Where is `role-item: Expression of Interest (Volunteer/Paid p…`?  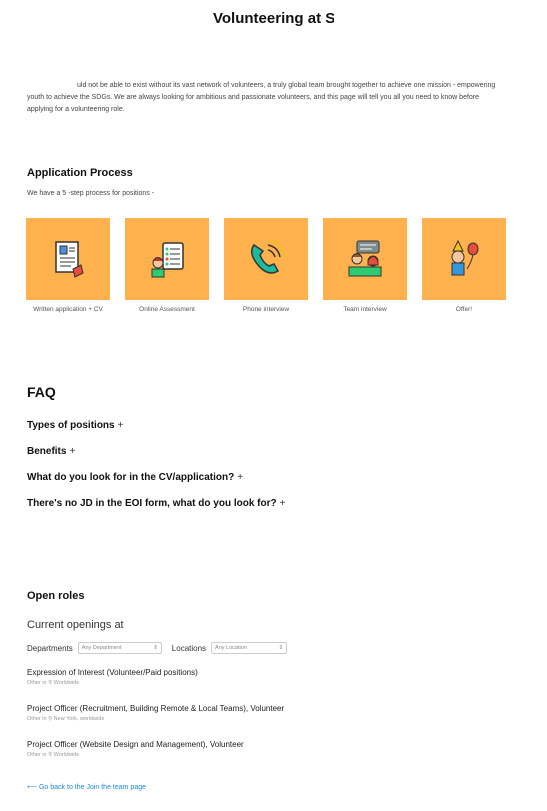 role-item: Expression of Interest (Volunteer/Paid p… is located at coordinates (112, 677).